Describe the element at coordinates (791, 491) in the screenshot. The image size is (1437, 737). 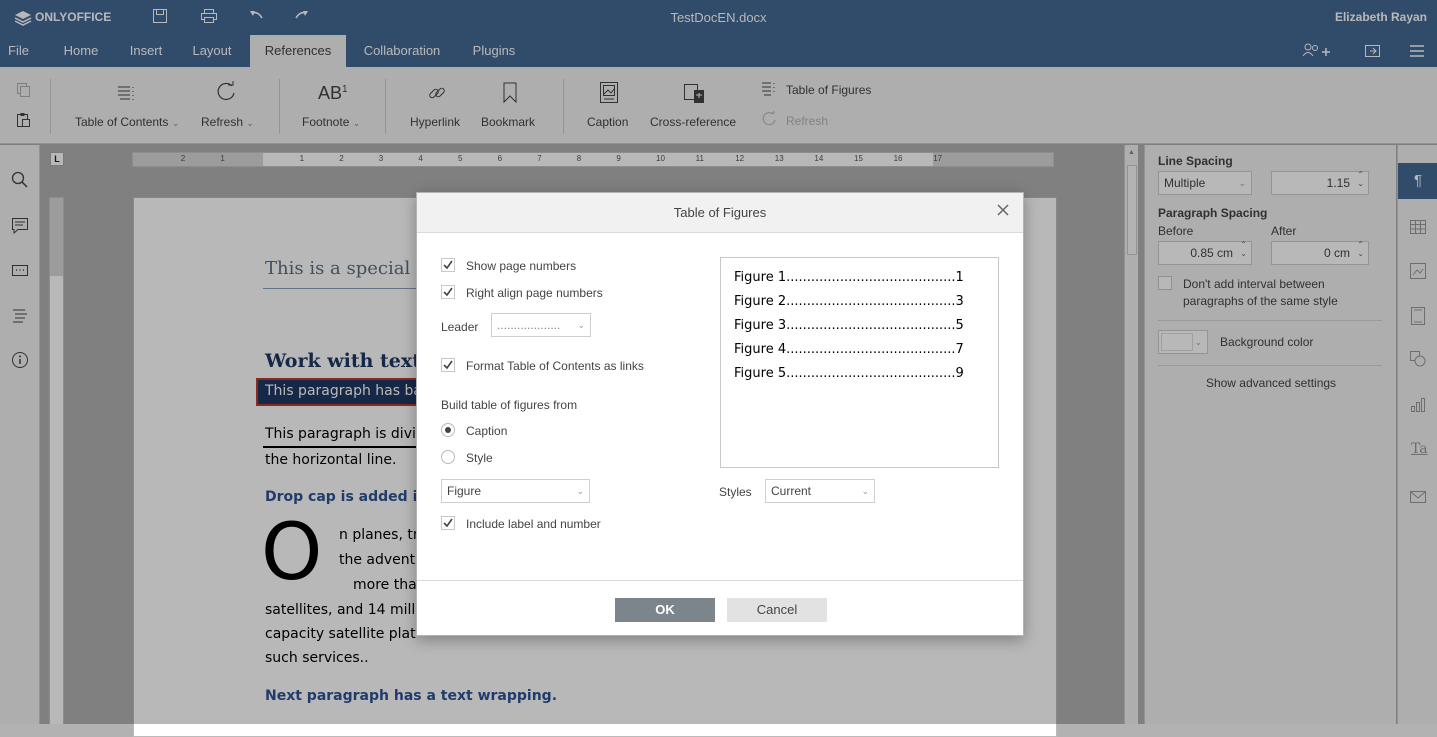
I see `styles-value: Current` at that location.